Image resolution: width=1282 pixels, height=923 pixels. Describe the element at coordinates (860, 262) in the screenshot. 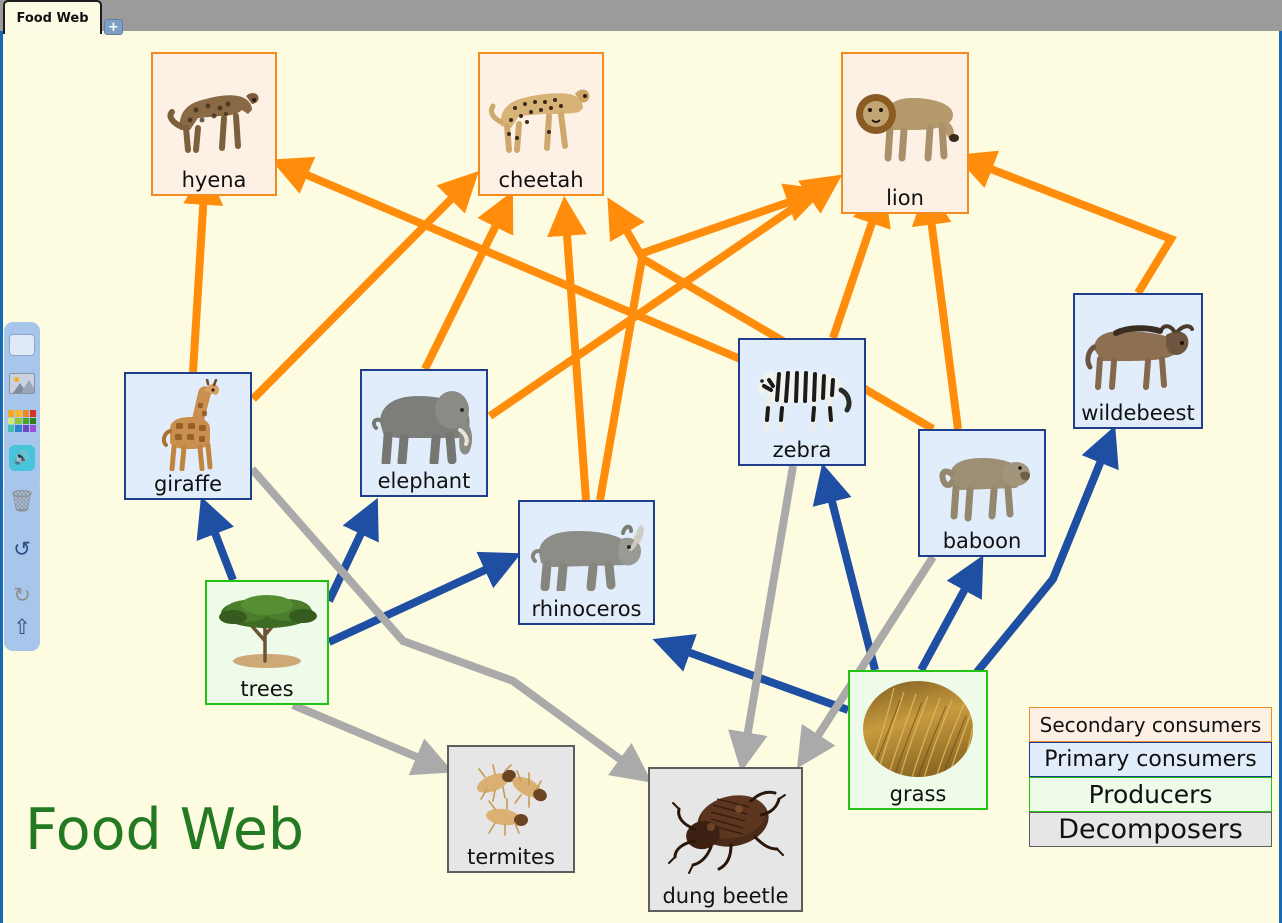

I see `edge-zebra-lion` at that location.